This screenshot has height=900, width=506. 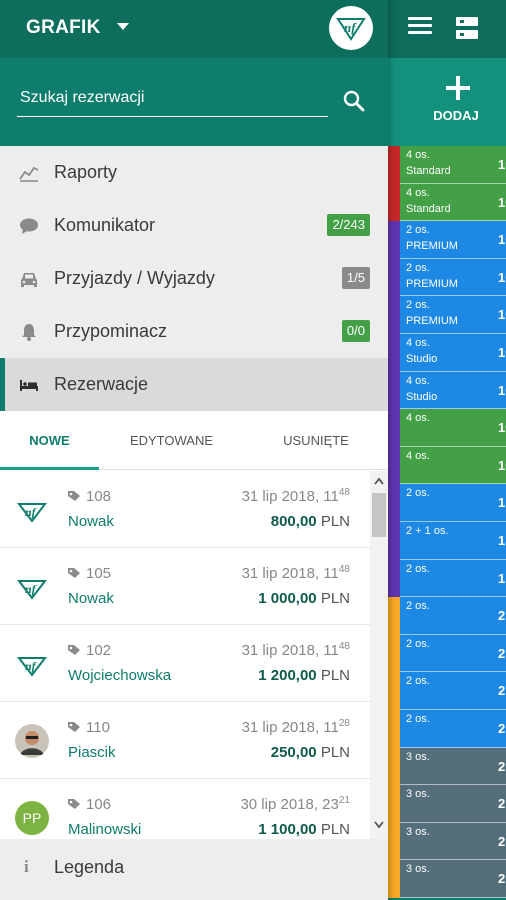 I want to click on tab-edytowane: EDYTOWANE, so click(x=171, y=440).